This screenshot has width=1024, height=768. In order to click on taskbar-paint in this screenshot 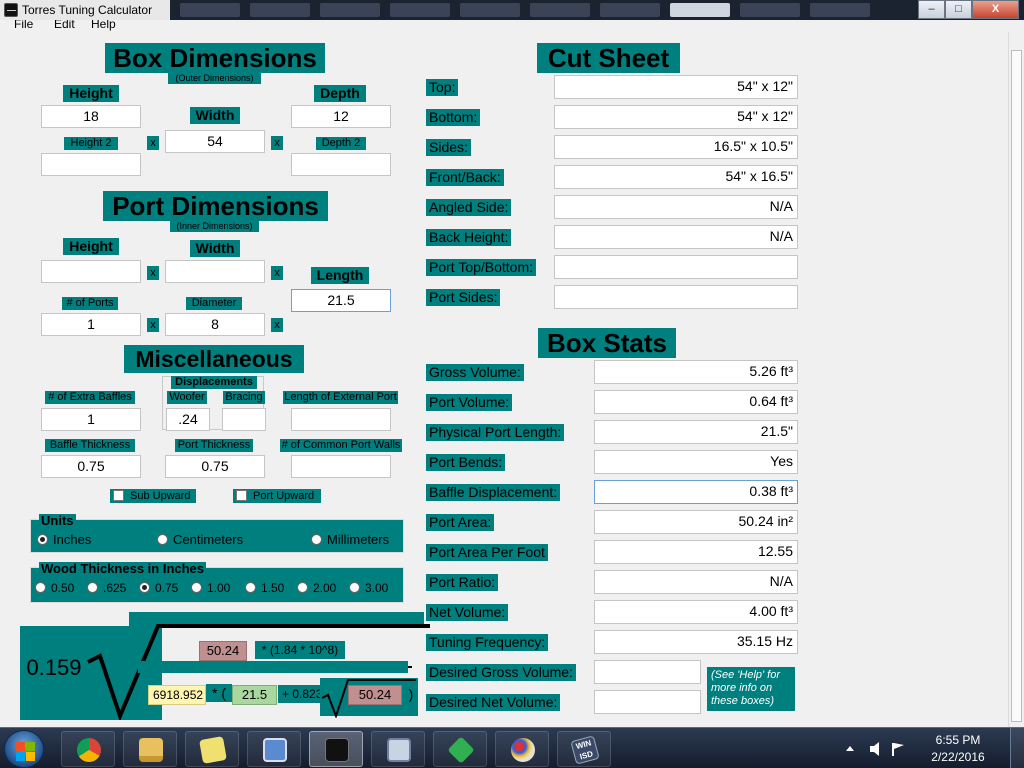, I will do `click(522, 749)`.